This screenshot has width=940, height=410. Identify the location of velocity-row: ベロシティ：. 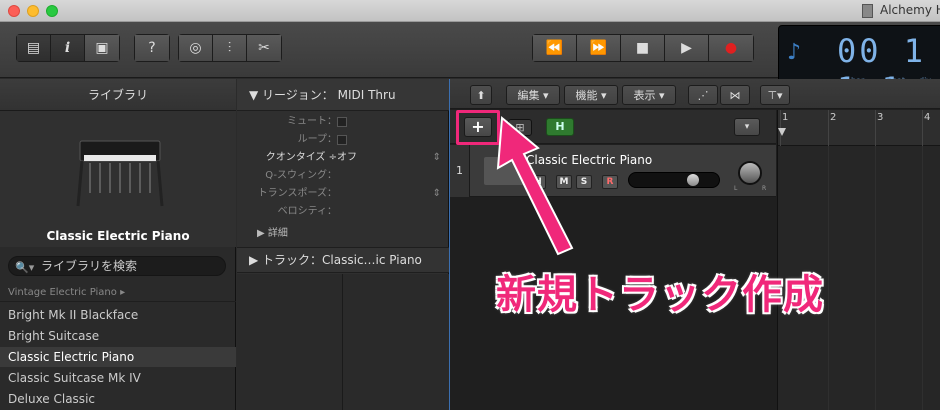
(343, 212).